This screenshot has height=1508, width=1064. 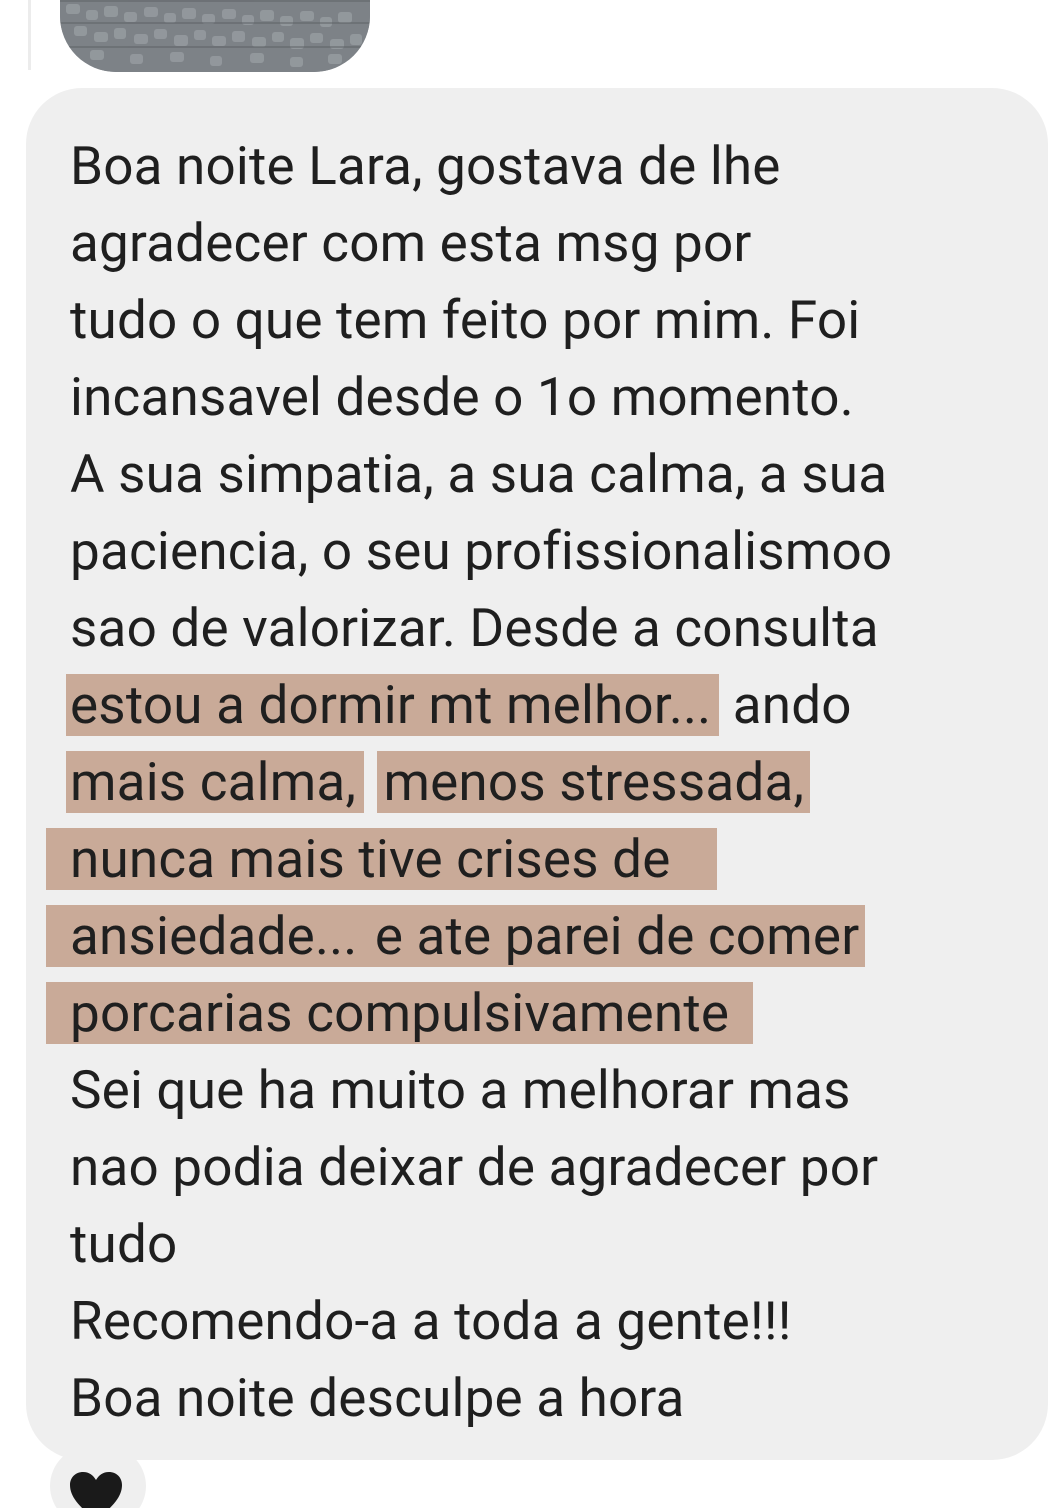 What do you see at coordinates (377, 1398) in the screenshot?
I see `message-line: Boa noite desculpe a hora` at bounding box center [377, 1398].